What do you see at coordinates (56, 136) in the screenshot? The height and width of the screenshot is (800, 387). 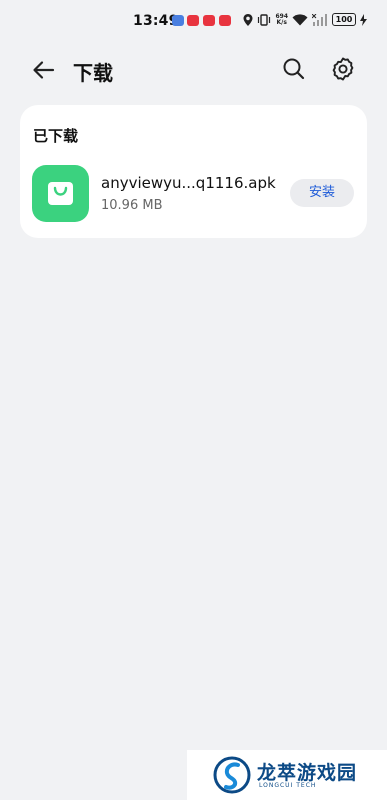 I see `section-title: 已下载` at bounding box center [56, 136].